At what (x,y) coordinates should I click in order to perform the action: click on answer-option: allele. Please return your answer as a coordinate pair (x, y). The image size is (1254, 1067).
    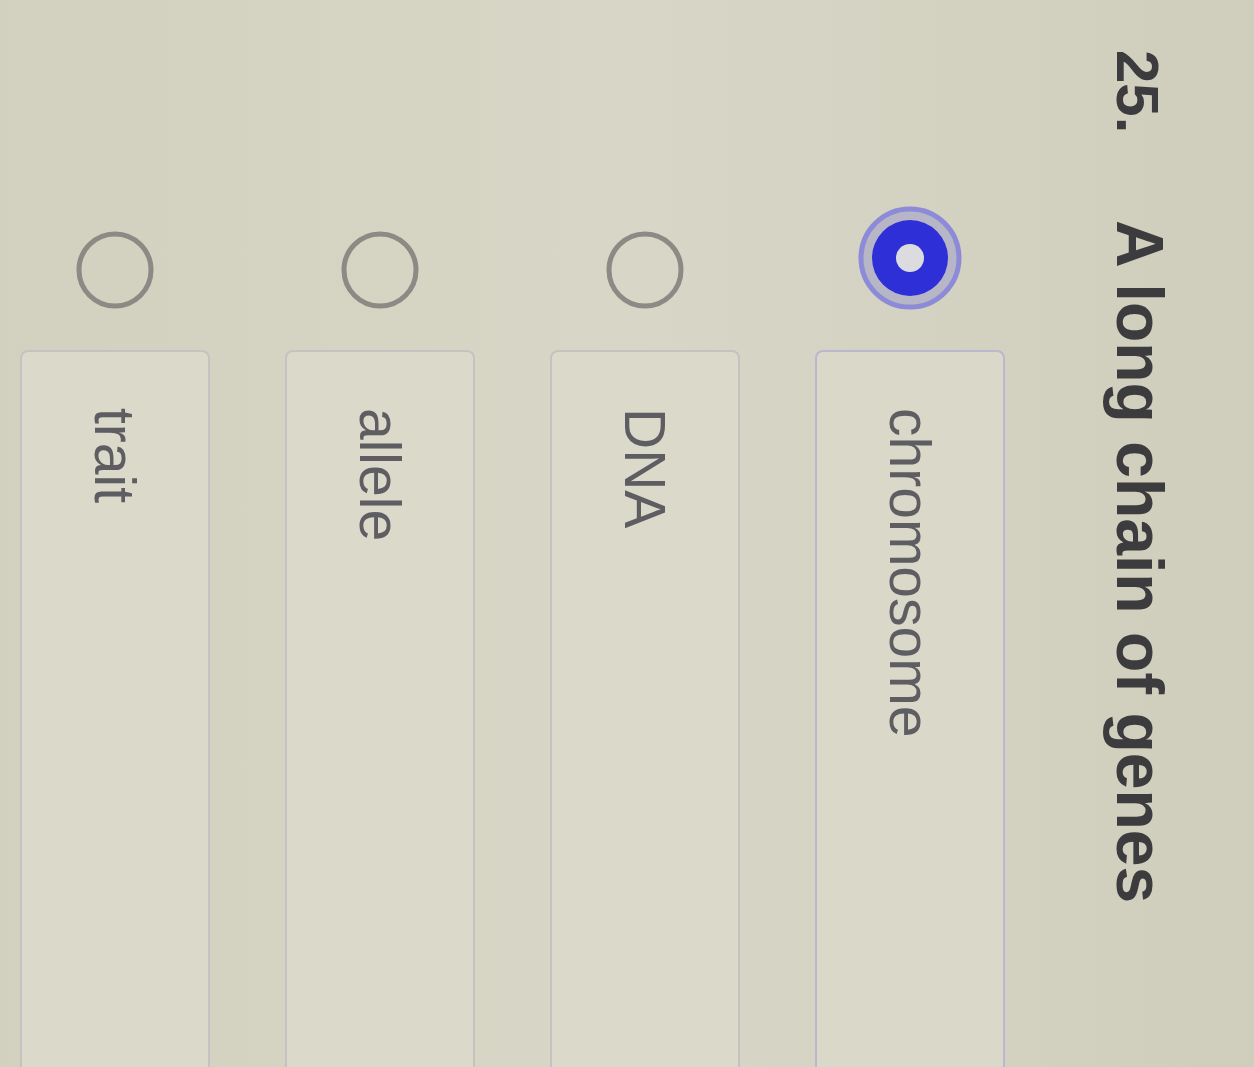
    Looking at the image, I should click on (380, 708).